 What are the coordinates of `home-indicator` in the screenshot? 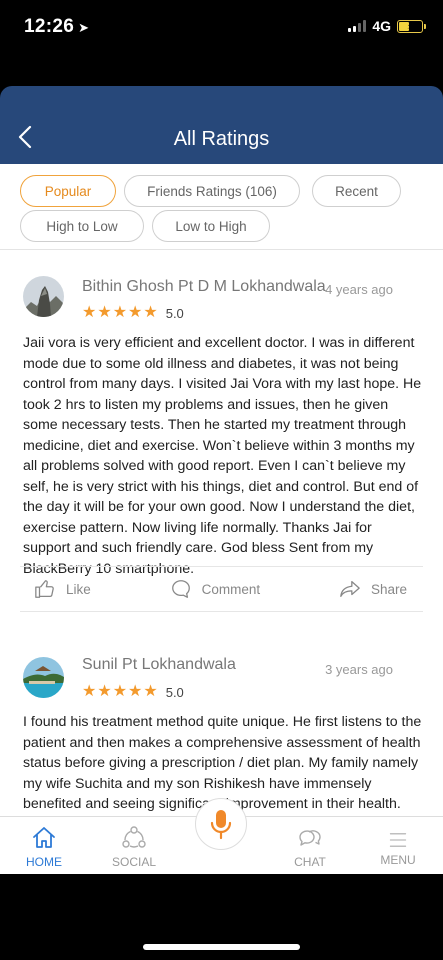 It's located at (221, 947).